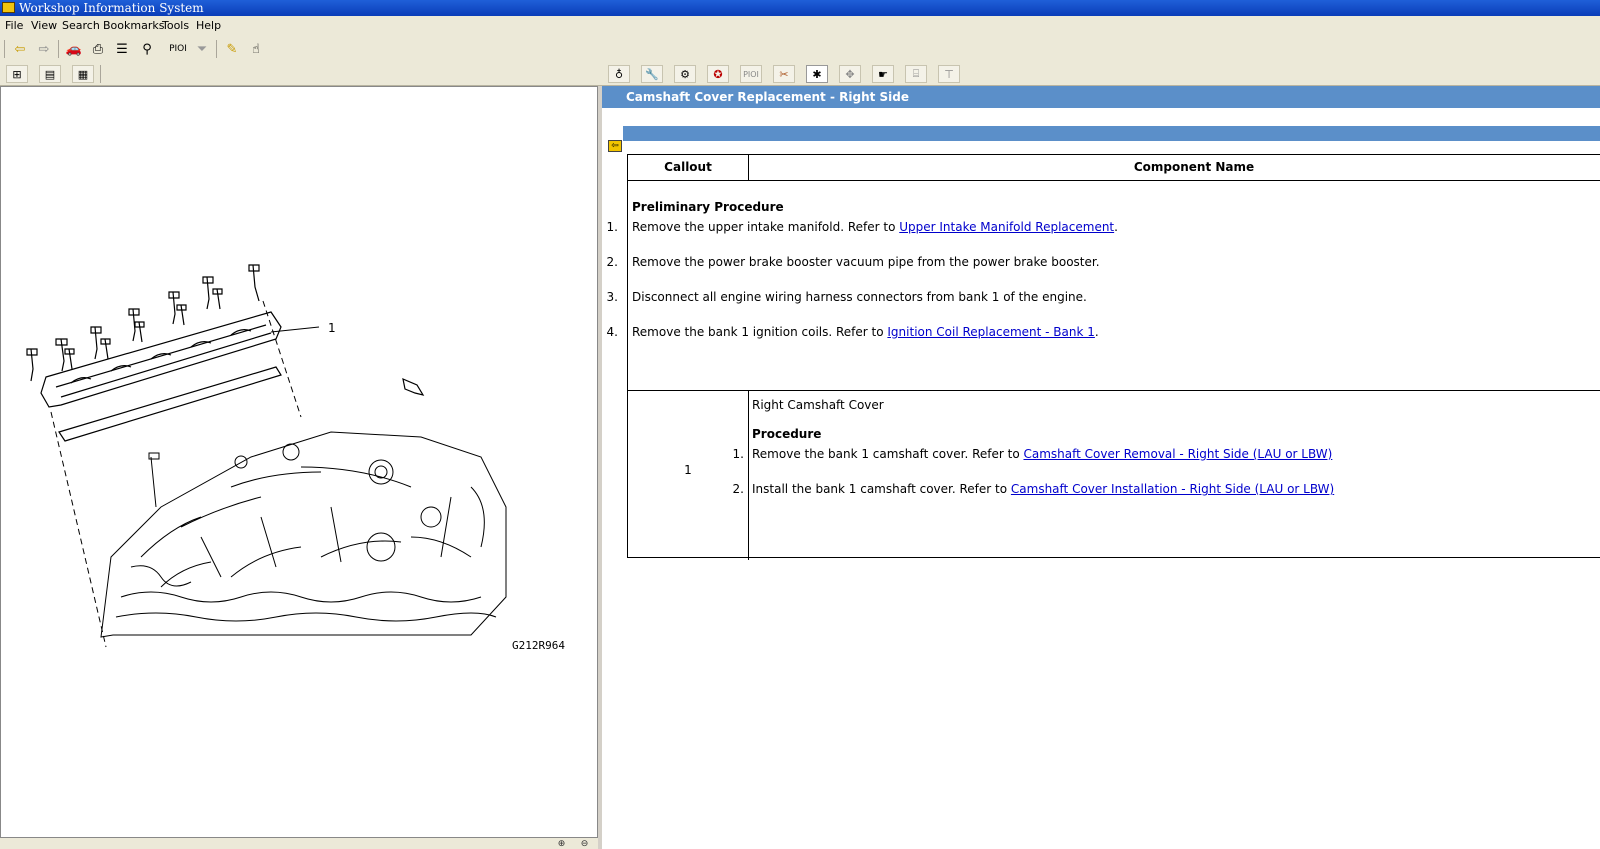 This screenshot has height=849, width=1600. I want to click on main-toolbar: ⇦ ⇨ 🚗 ⎙ ☰ ⚲ PIOI ⏷ ✎ ☝, so click(800, 49).